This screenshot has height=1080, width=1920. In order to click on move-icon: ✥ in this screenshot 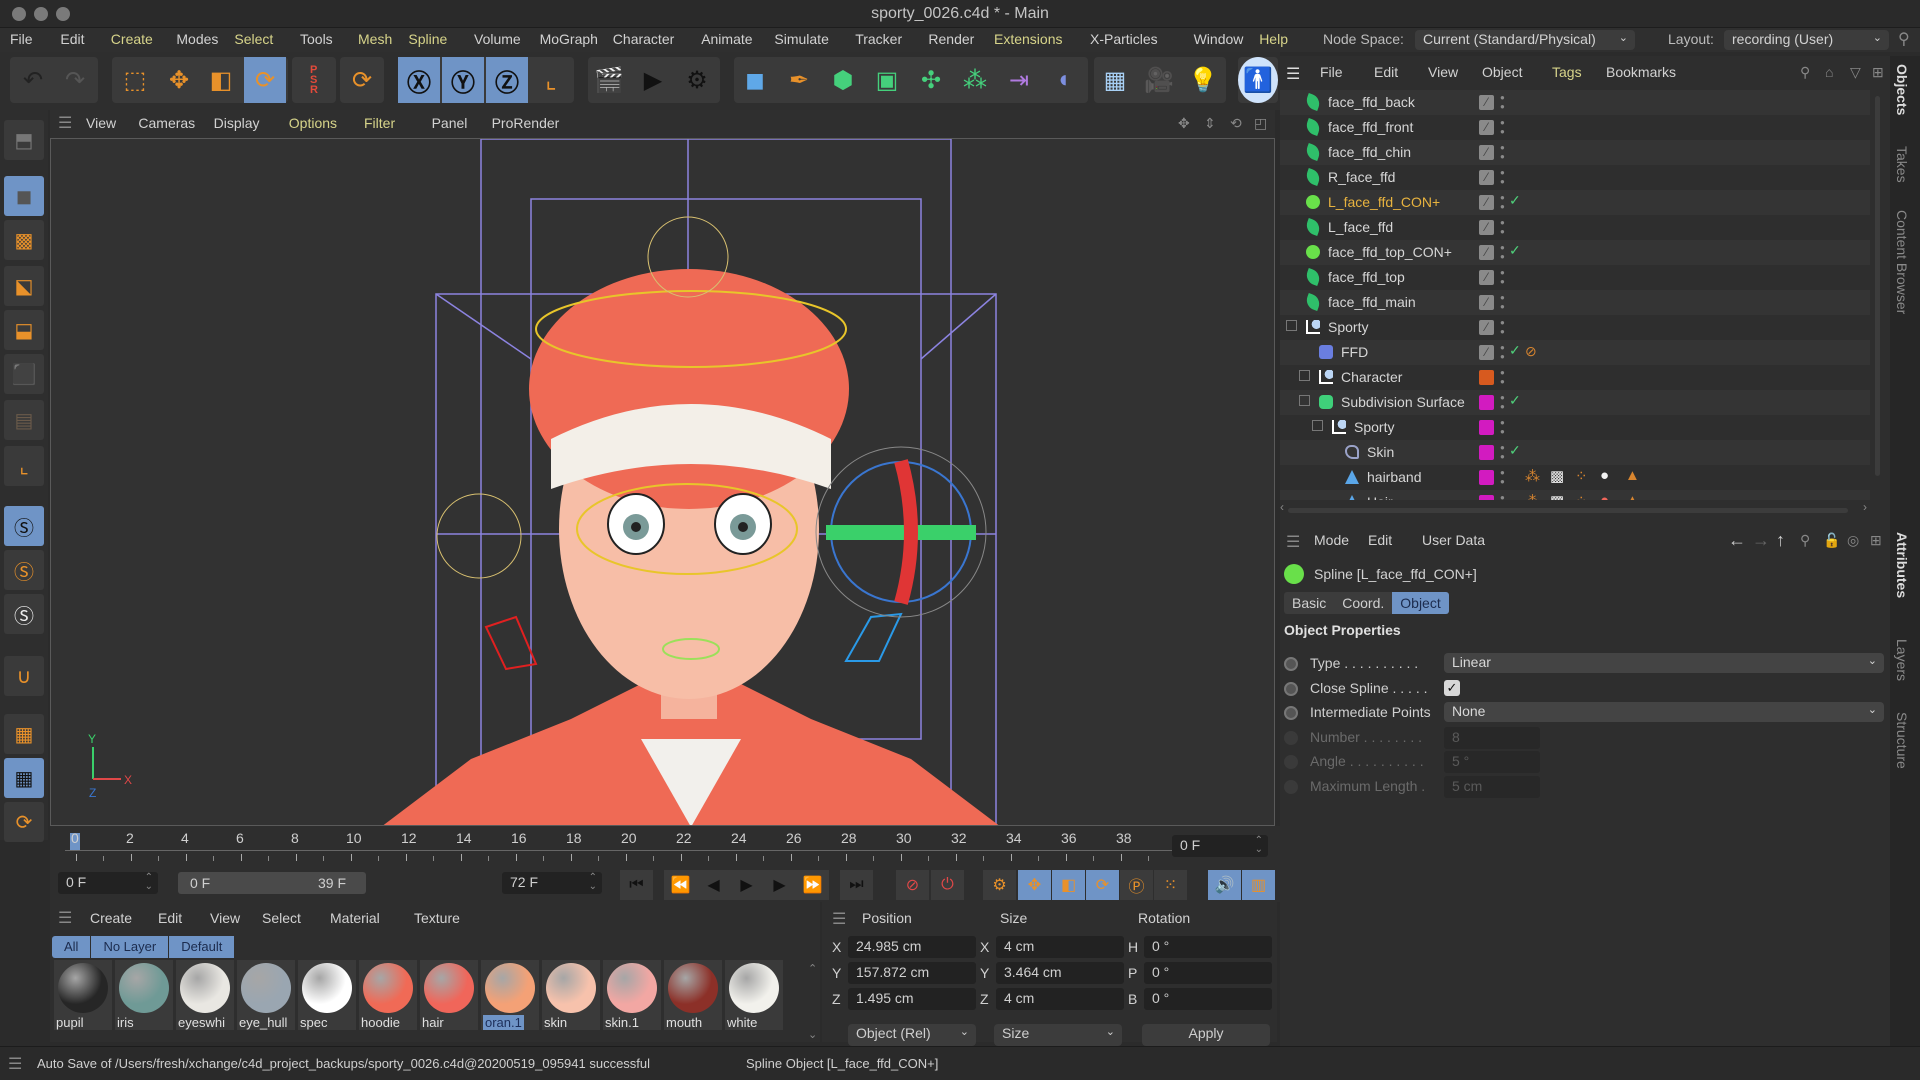, I will do `click(179, 80)`.